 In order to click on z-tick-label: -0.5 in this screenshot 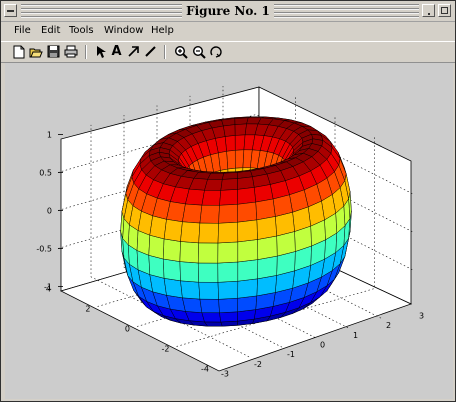, I will do `click(44, 249)`.